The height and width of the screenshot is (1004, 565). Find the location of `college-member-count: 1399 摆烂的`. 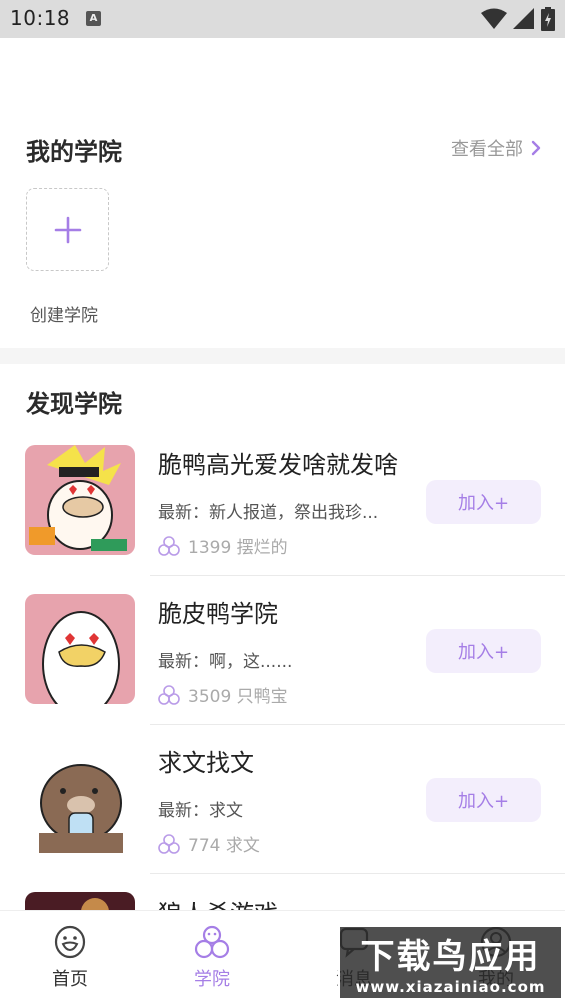

college-member-count: 1399 摆烂的 is located at coordinates (223, 545).